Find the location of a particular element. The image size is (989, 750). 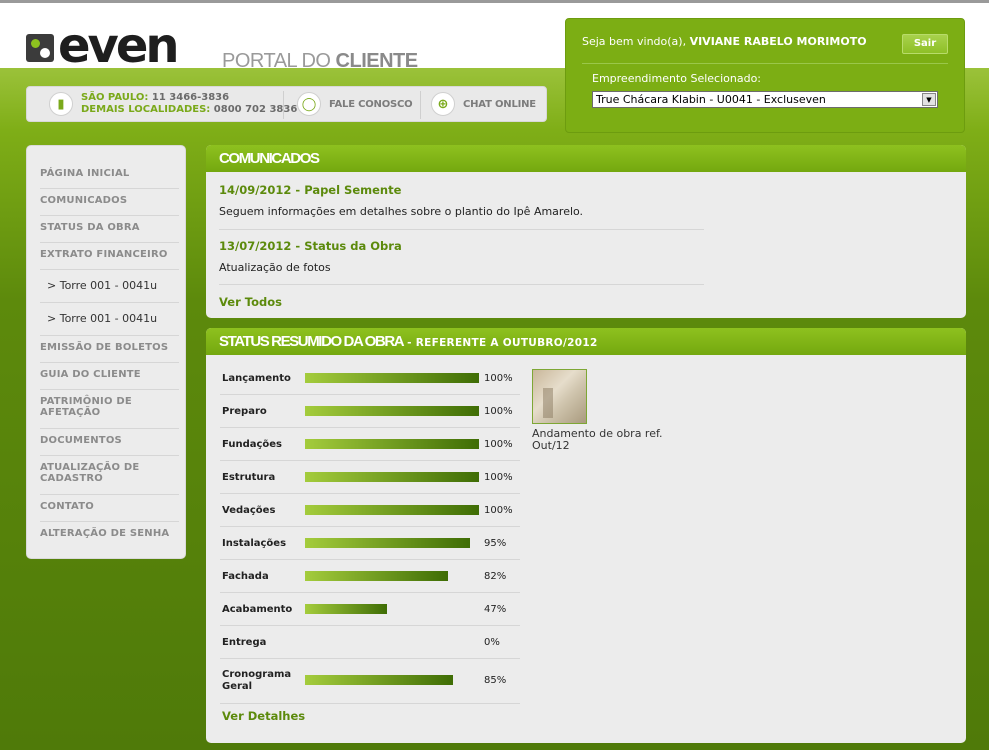

sidebar-item-documentos: DOCUMENTOS is located at coordinates (109, 442).